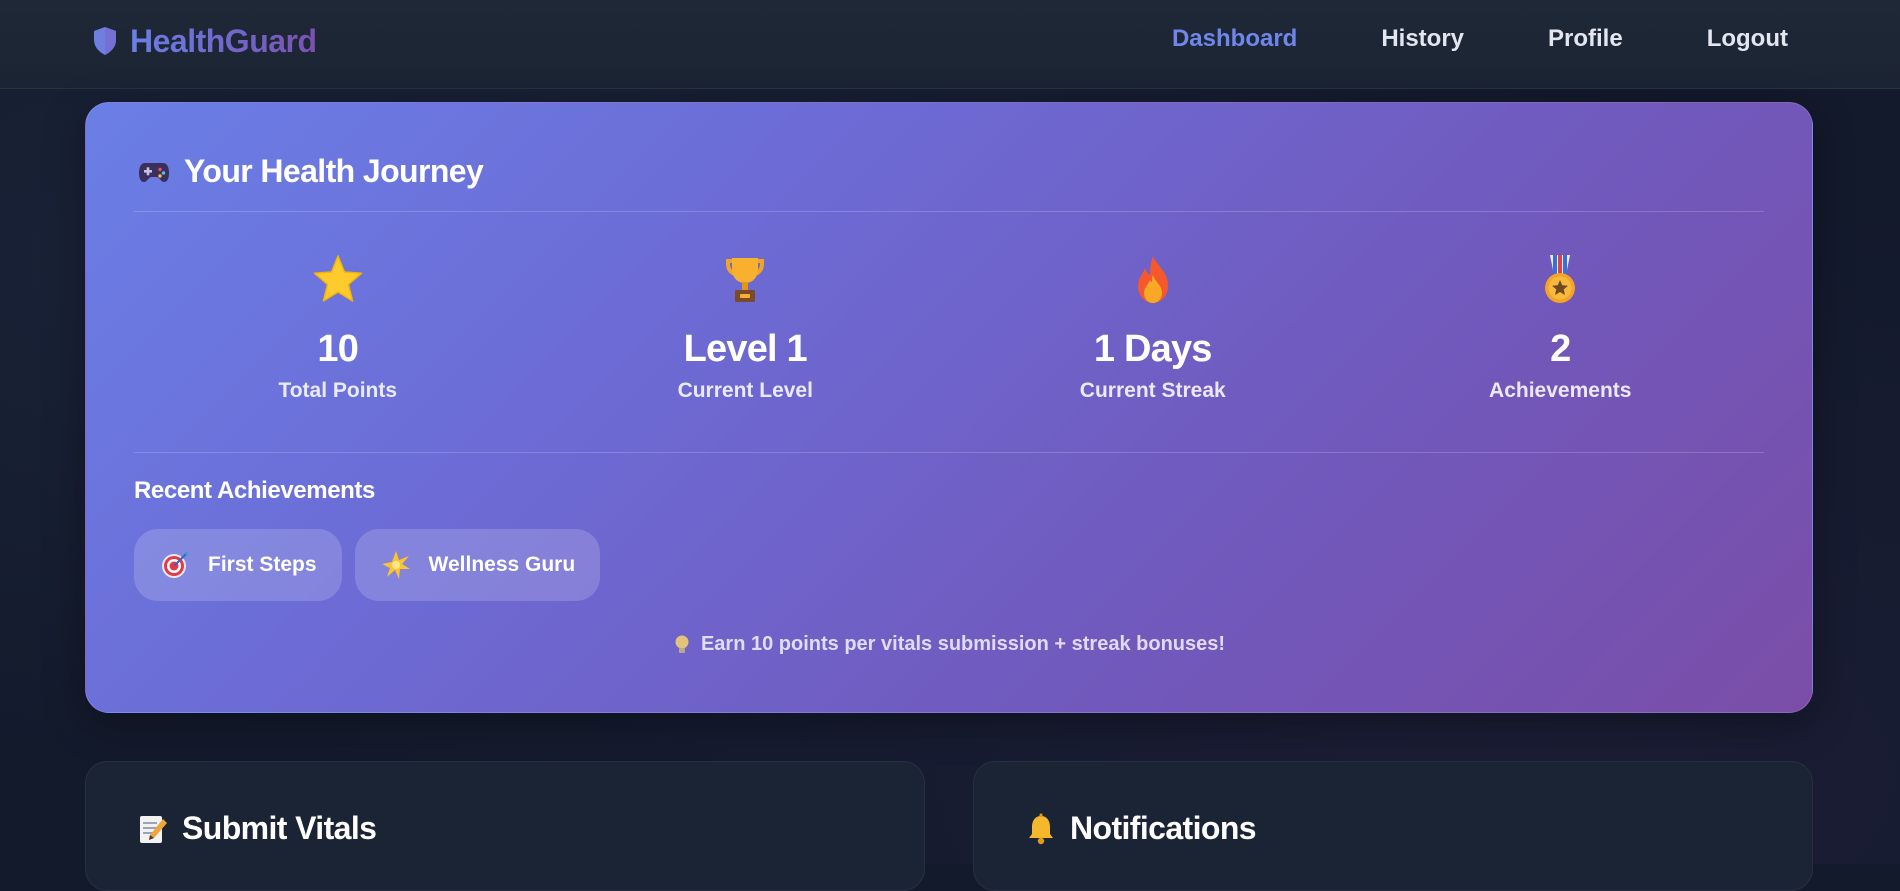 This screenshot has height=891, width=1900. Describe the element at coordinates (175, 565) in the screenshot. I see `target-icon` at that location.